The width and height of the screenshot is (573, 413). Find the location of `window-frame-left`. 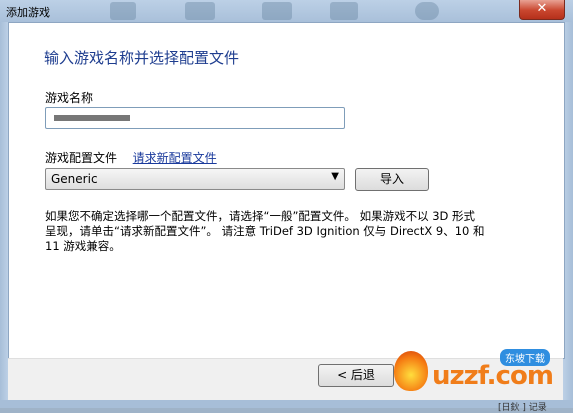

window-frame-left is located at coordinates (4, 215).